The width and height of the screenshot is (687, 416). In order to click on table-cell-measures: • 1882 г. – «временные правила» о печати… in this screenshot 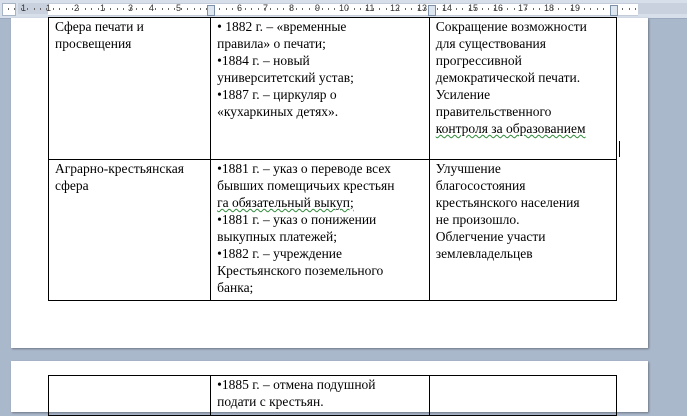, I will do `click(320, 88)`.